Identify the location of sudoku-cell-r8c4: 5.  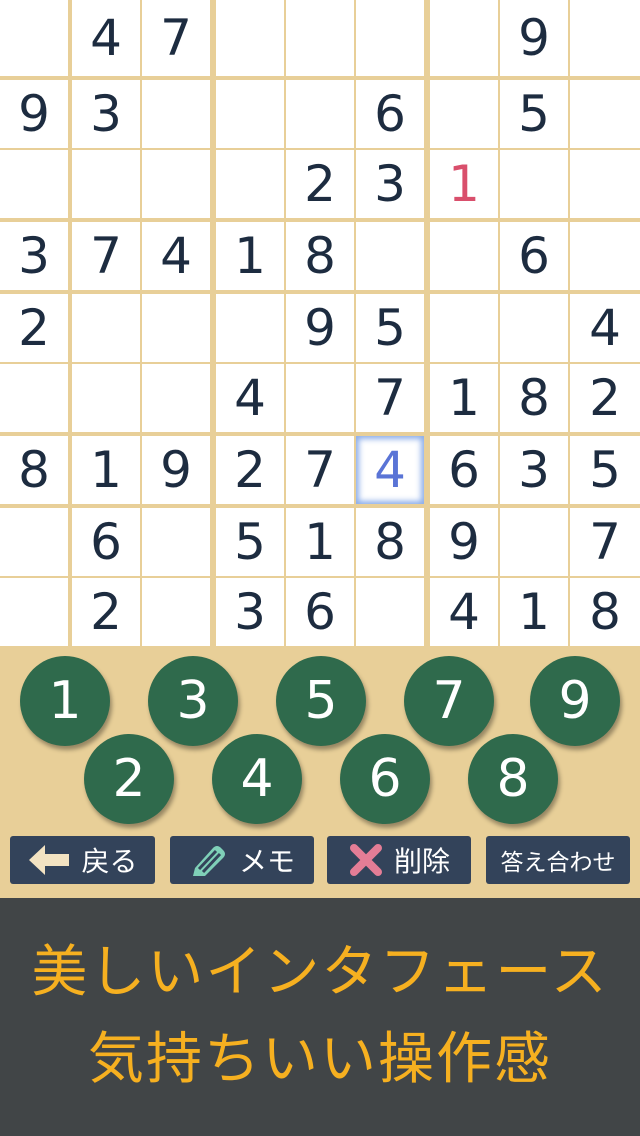
(250, 542).